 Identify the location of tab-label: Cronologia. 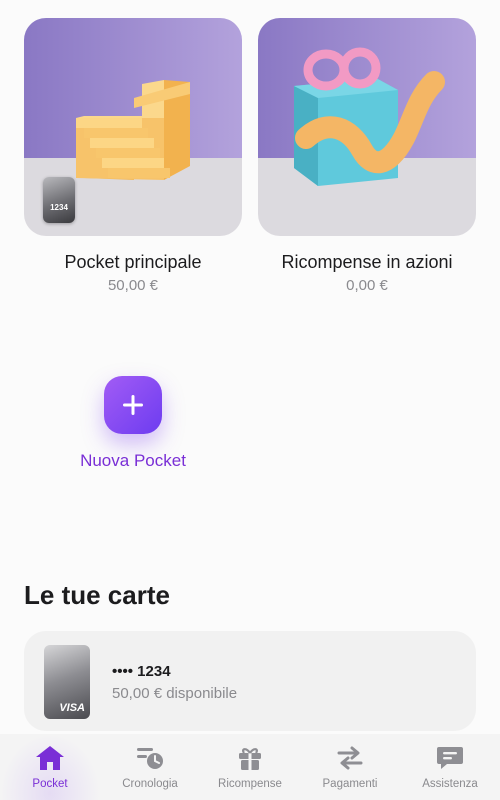
(150, 784).